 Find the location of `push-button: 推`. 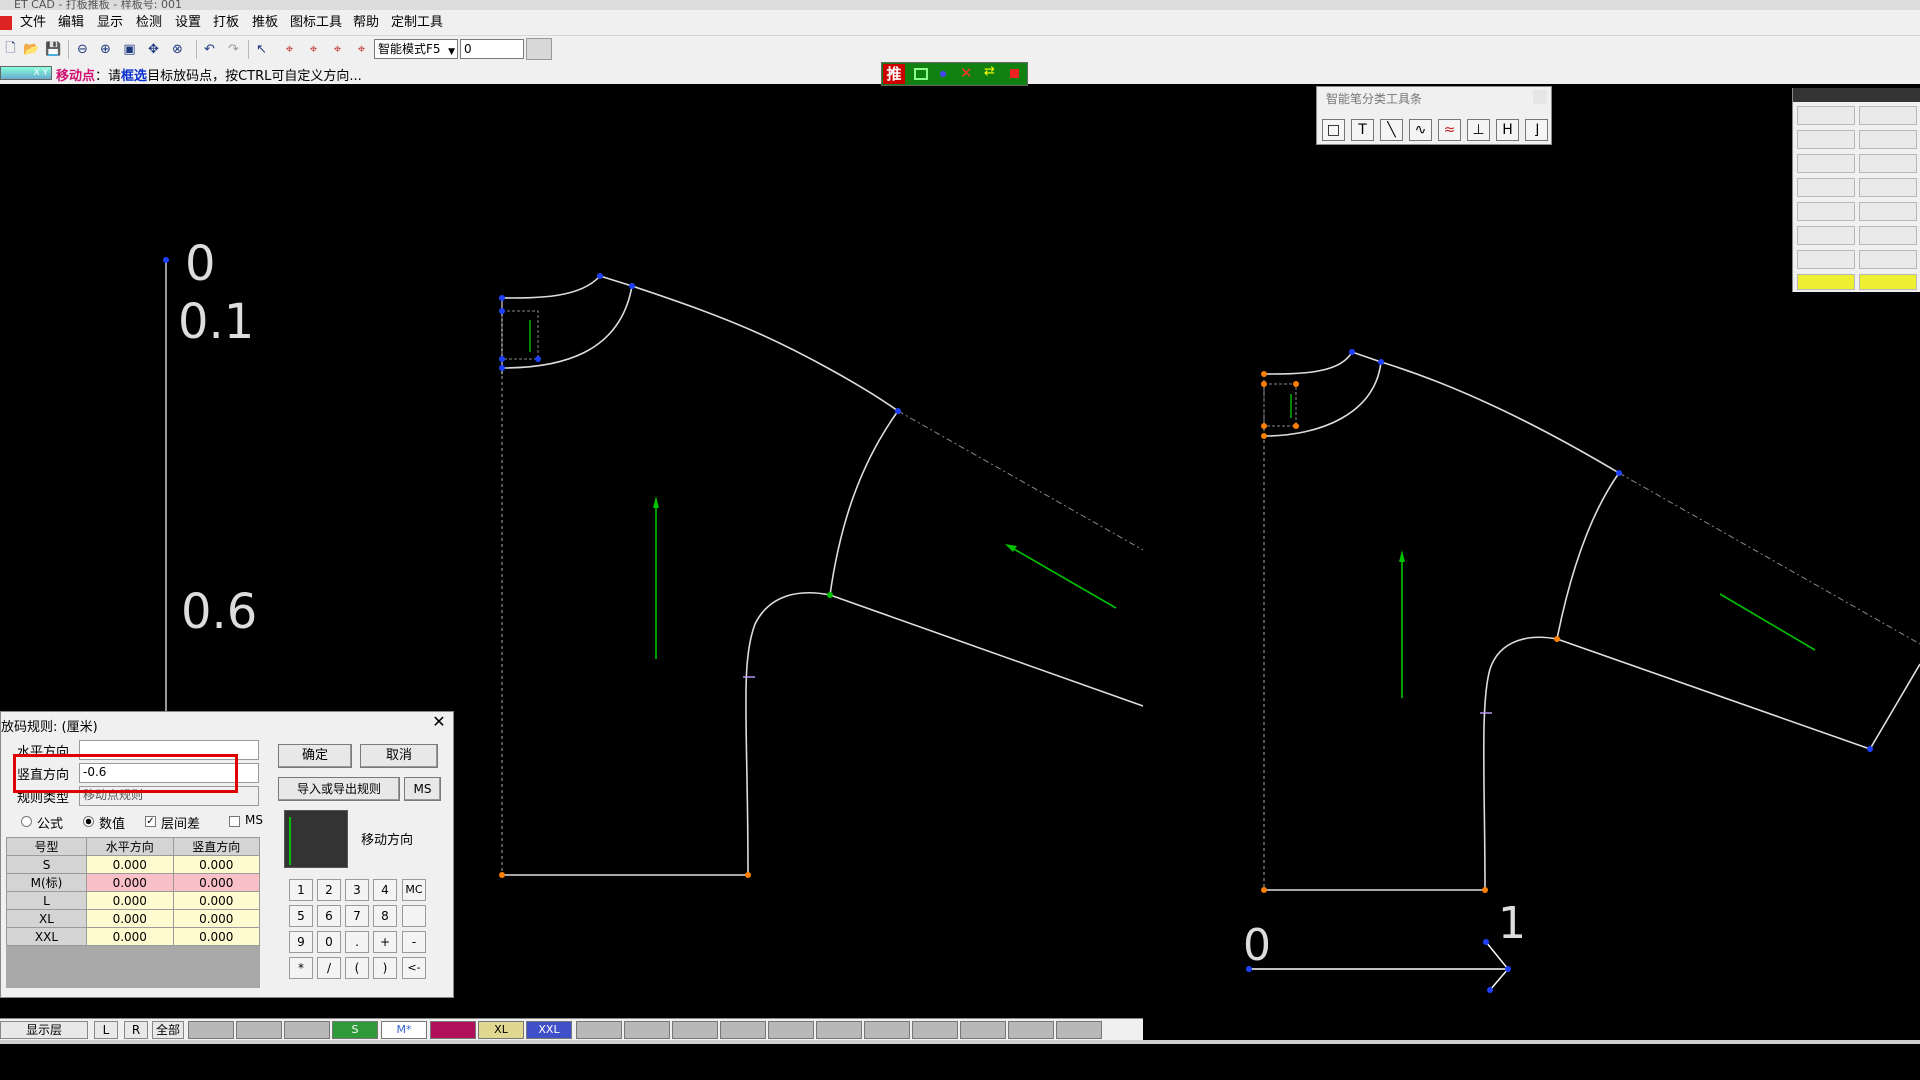

push-button: 推 is located at coordinates (894, 74).